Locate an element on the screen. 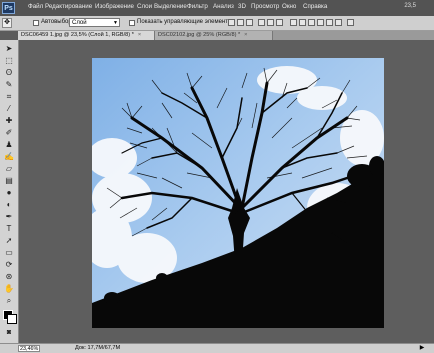 The image size is (434, 353). eyedropper-tool-icon: ⁄ is located at coordinates (9, 109).